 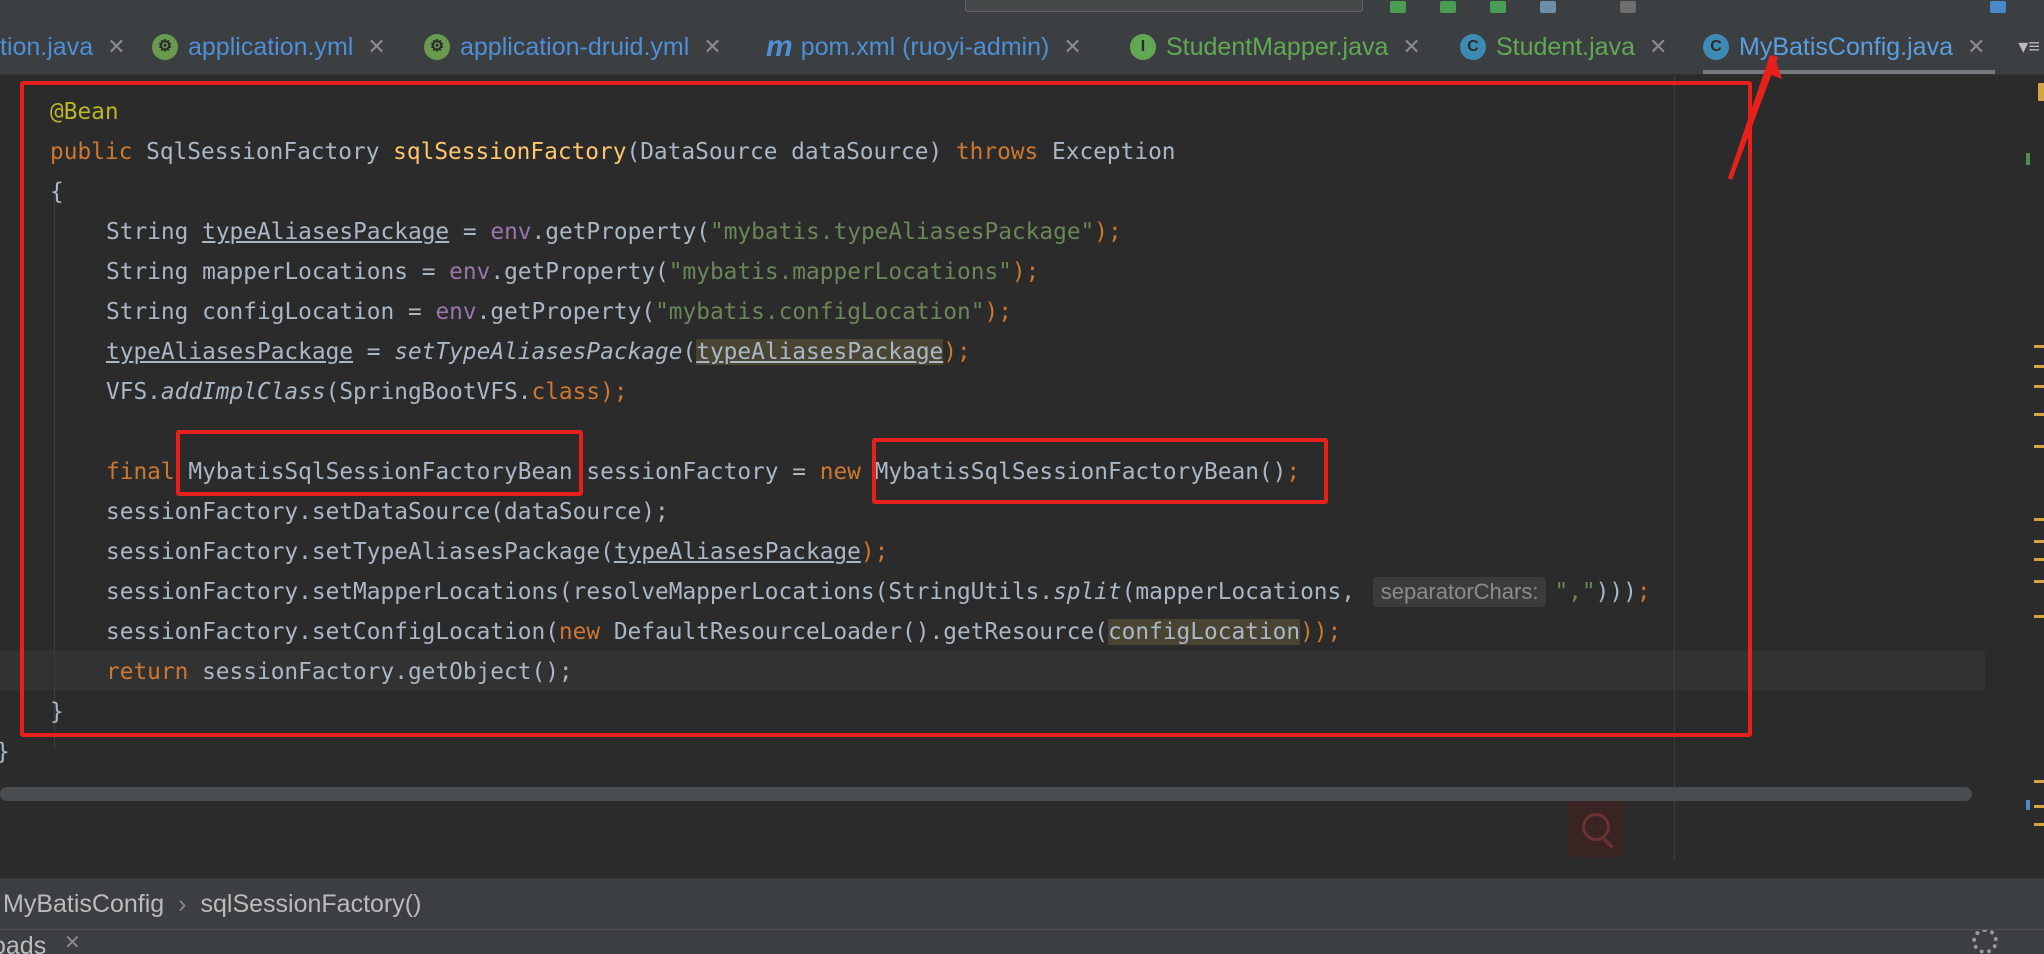 What do you see at coordinates (2029, 46) in the screenshot?
I see `tab-list-menu-icon: ▾≡` at bounding box center [2029, 46].